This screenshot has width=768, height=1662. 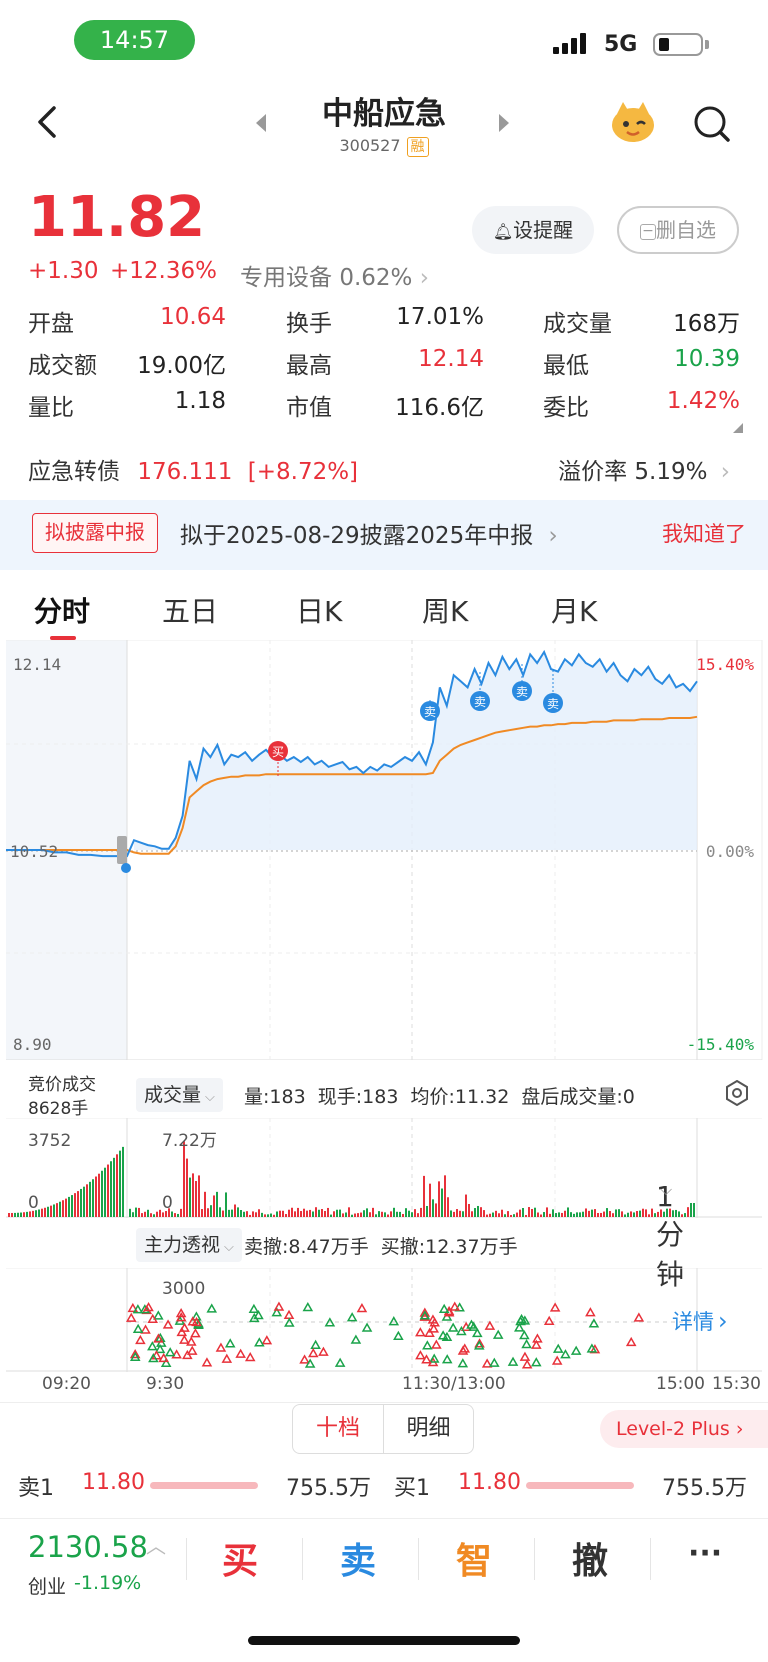 I want to click on stat-label-low: 最低, so click(x=566, y=366).